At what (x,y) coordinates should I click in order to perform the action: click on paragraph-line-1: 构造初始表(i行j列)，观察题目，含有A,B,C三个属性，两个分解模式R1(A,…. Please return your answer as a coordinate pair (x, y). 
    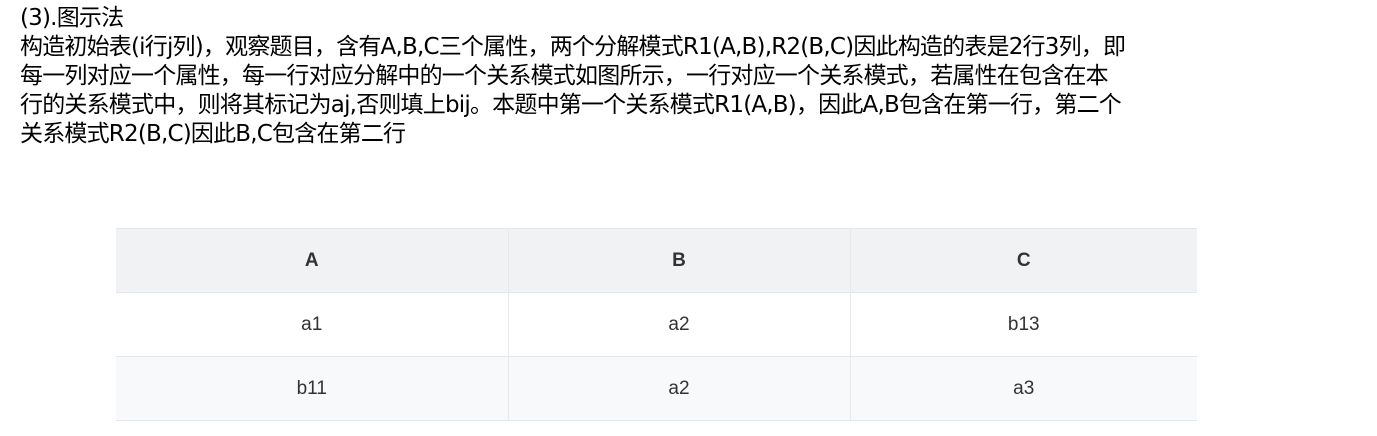
    Looking at the image, I should click on (573, 47).